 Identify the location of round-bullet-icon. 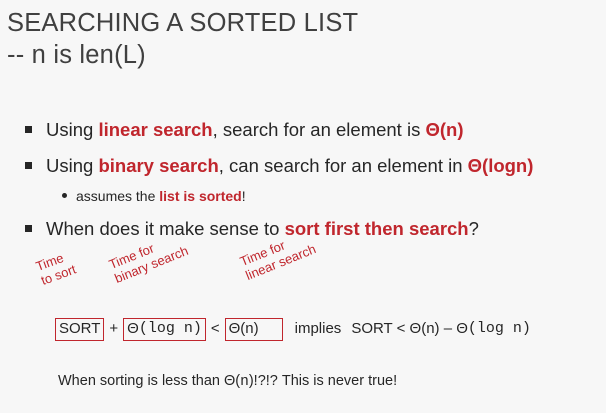
(64, 195).